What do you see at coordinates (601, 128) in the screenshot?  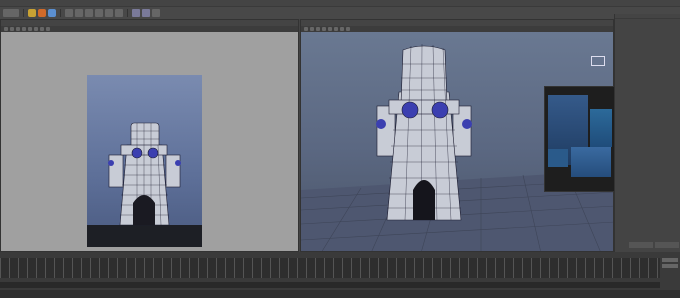 I see `reference-image-side` at bounding box center [601, 128].